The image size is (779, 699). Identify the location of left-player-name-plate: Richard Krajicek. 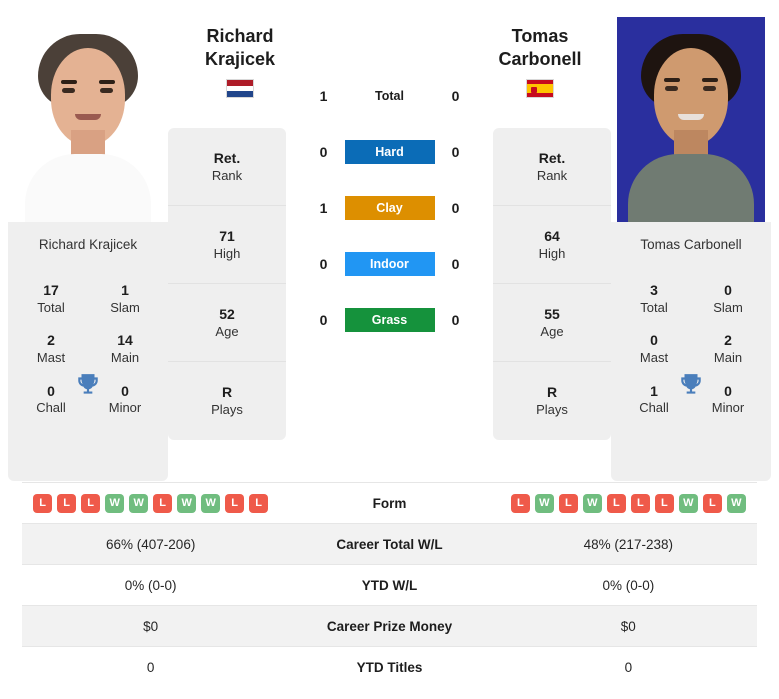
(88, 244).